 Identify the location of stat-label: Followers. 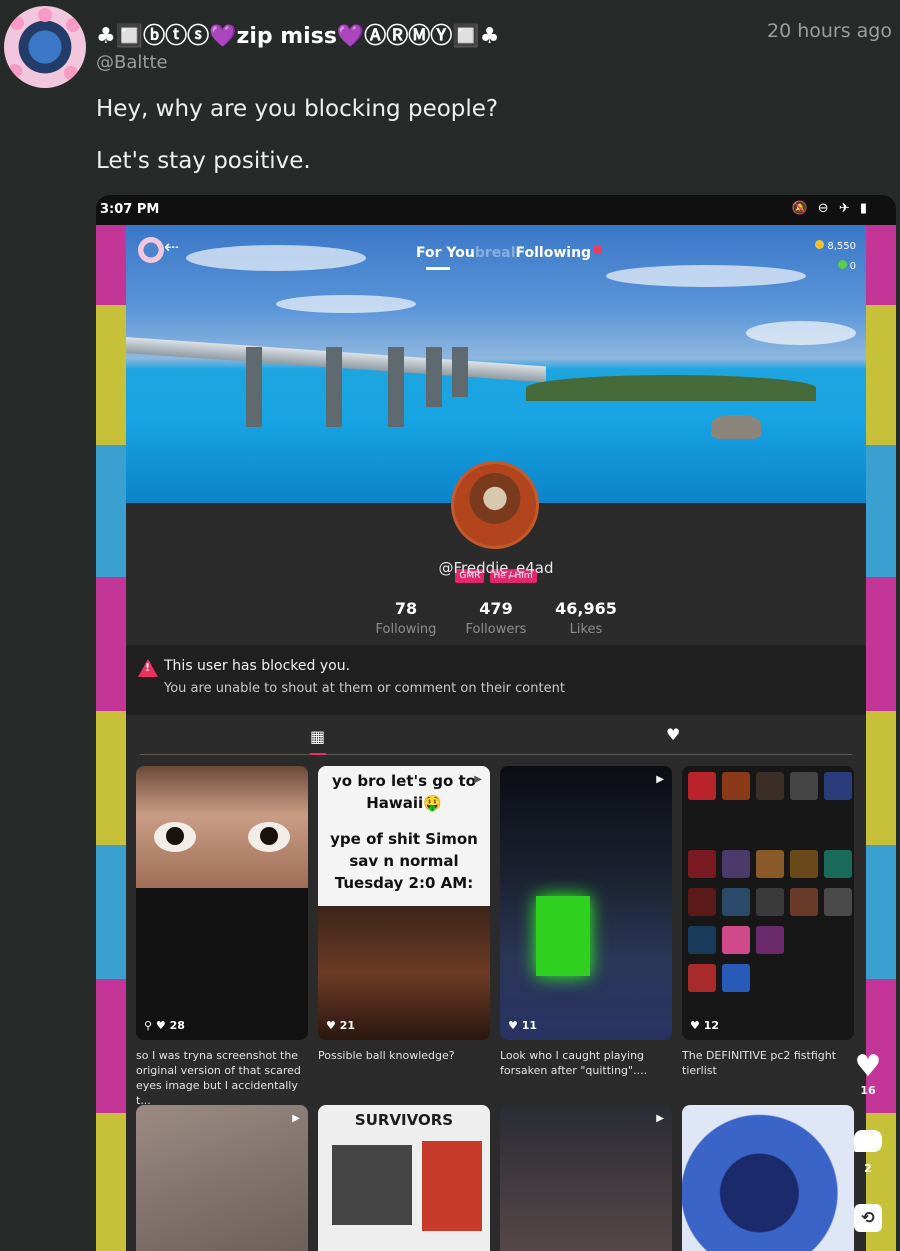
(496, 629).